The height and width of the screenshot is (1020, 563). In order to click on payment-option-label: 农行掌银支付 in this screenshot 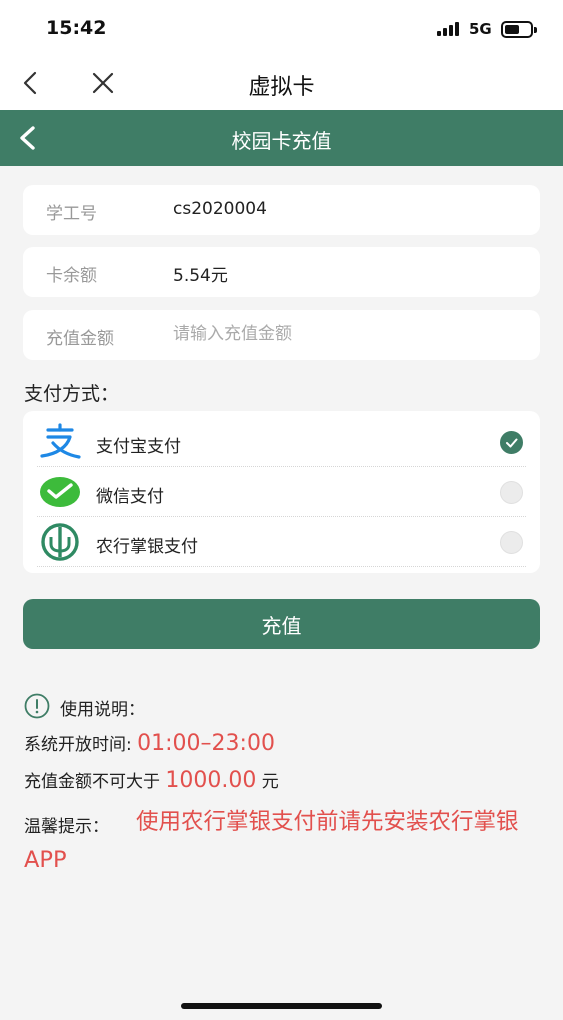, I will do `click(147, 547)`.